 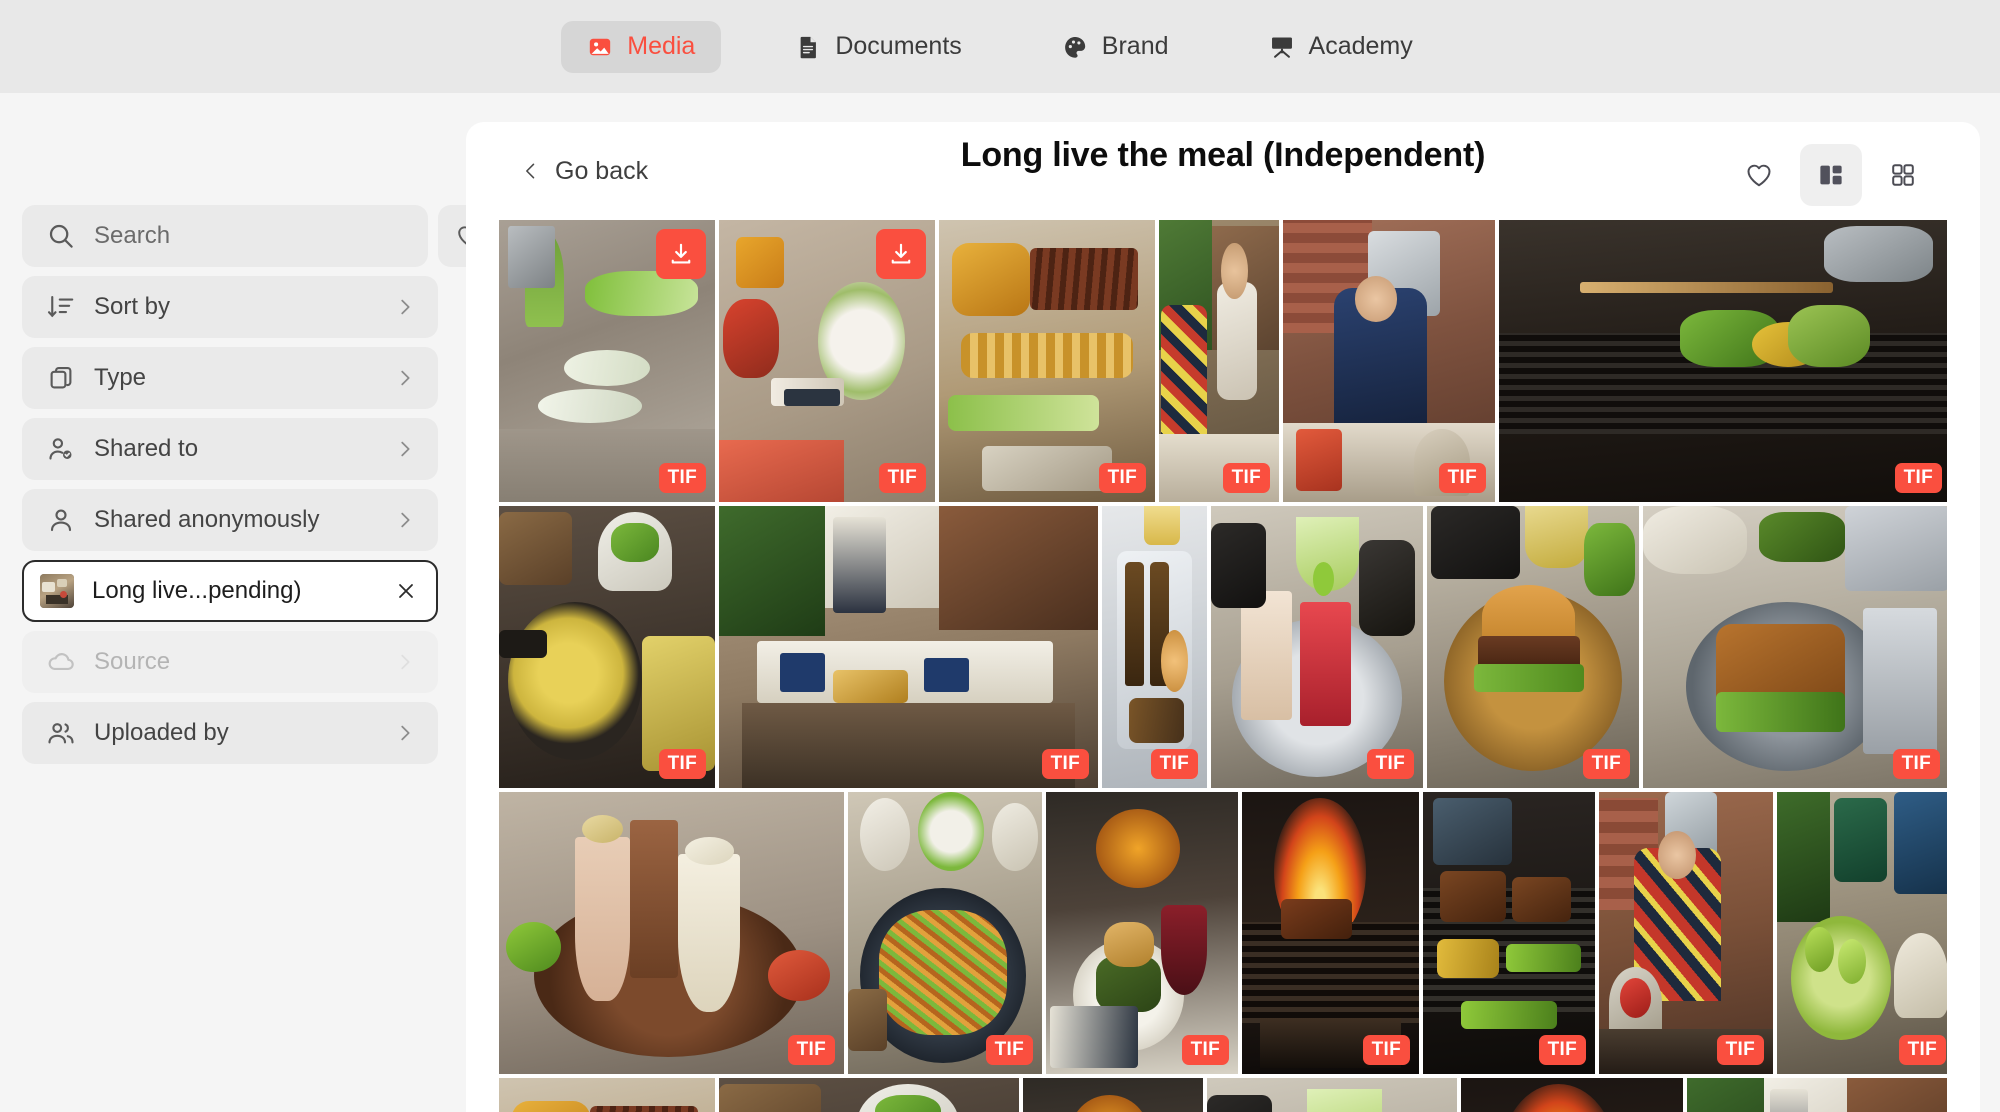 I want to click on users-icon, so click(x=61, y=733).